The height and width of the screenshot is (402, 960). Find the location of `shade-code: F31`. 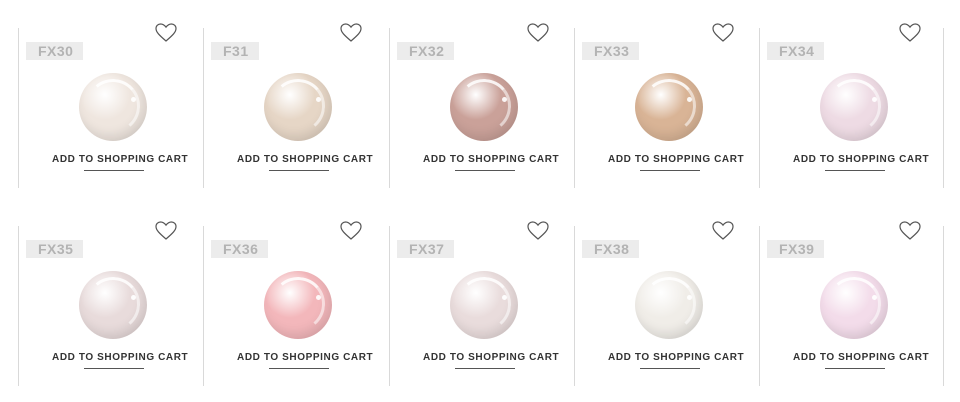

shade-code: F31 is located at coordinates (235, 51).